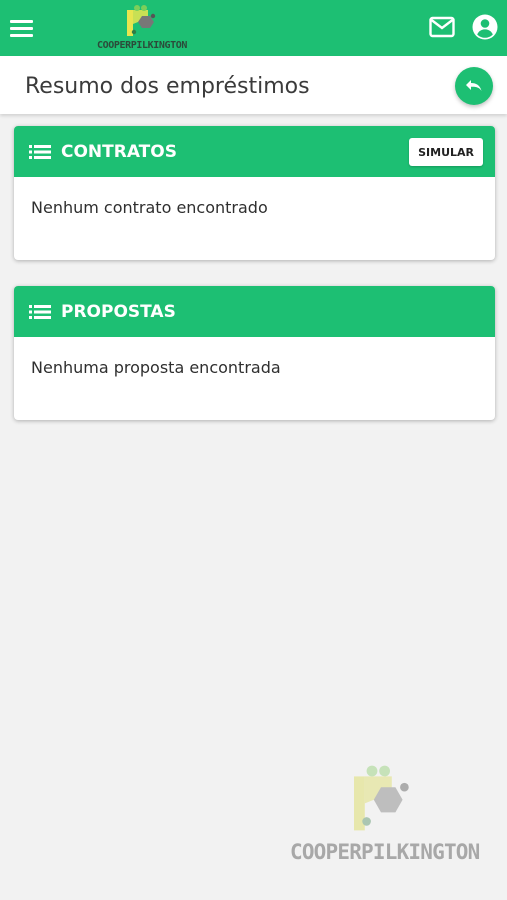 This screenshot has height=900, width=507. What do you see at coordinates (167, 86) in the screenshot?
I see `page-title: Resumo dos empréstimos` at bounding box center [167, 86].